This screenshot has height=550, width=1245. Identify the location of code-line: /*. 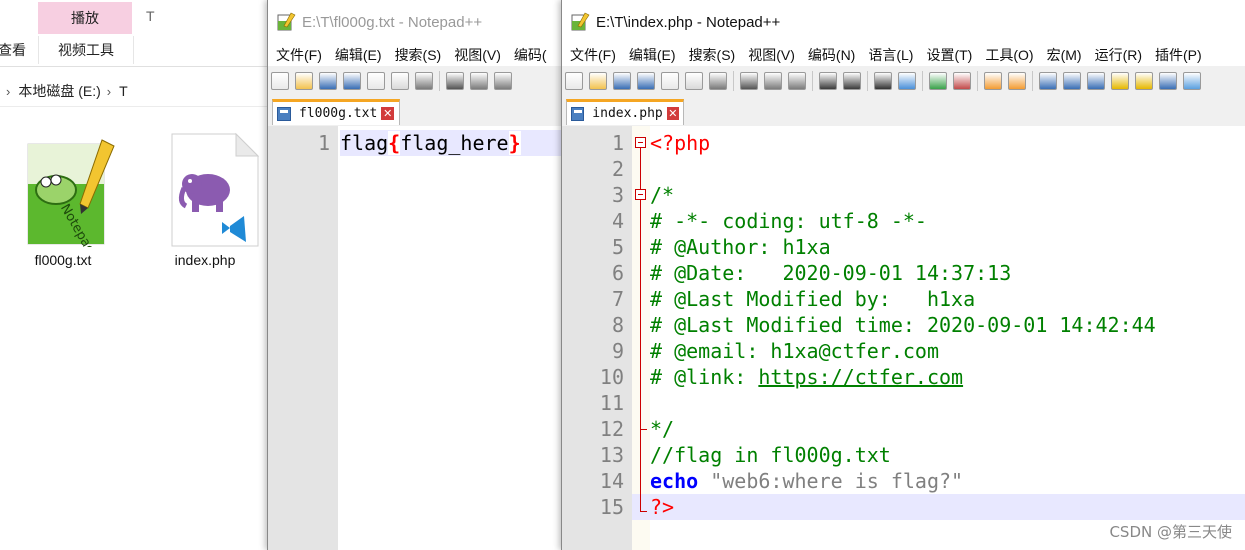
(947, 195).